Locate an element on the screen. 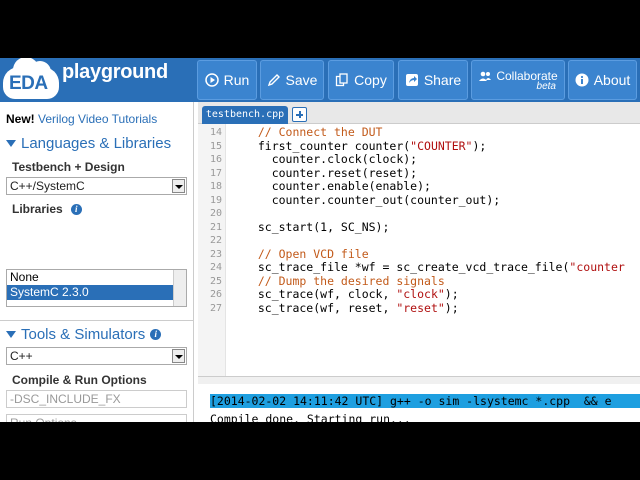  run-button: Run is located at coordinates (227, 80).